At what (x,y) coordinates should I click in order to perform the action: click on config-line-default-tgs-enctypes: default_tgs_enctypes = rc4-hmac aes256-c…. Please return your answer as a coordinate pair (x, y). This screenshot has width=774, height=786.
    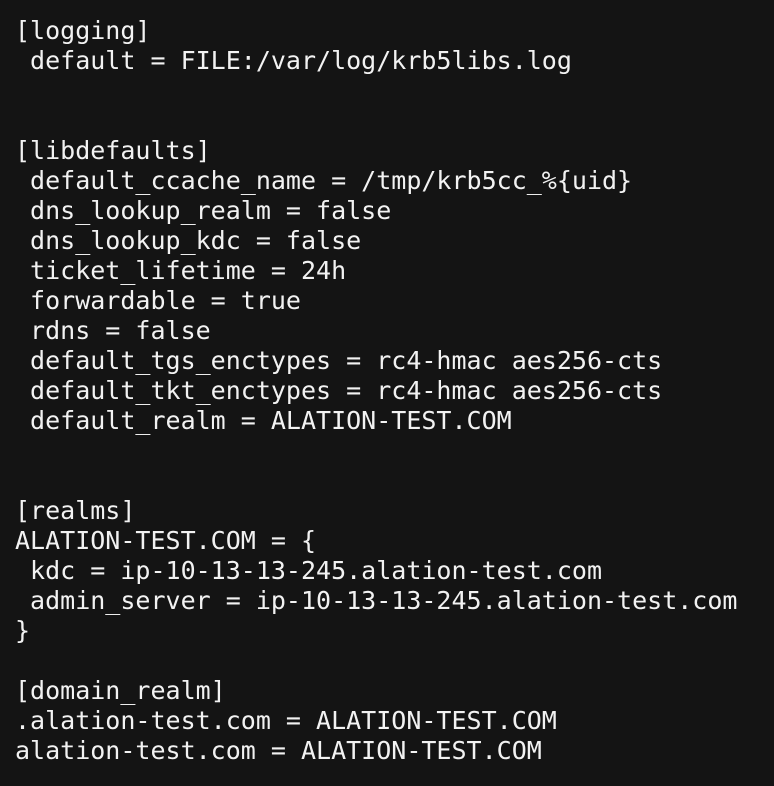
    Looking at the image, I should click on (339, 360).